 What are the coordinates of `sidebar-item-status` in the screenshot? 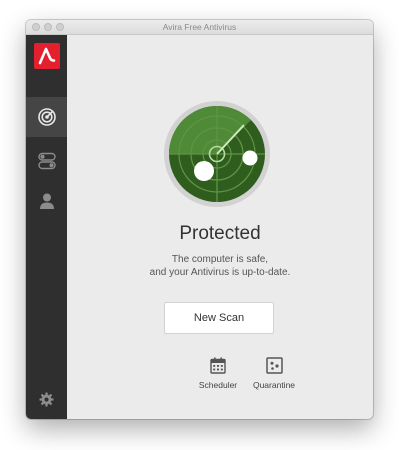 It's located at (46, 117).